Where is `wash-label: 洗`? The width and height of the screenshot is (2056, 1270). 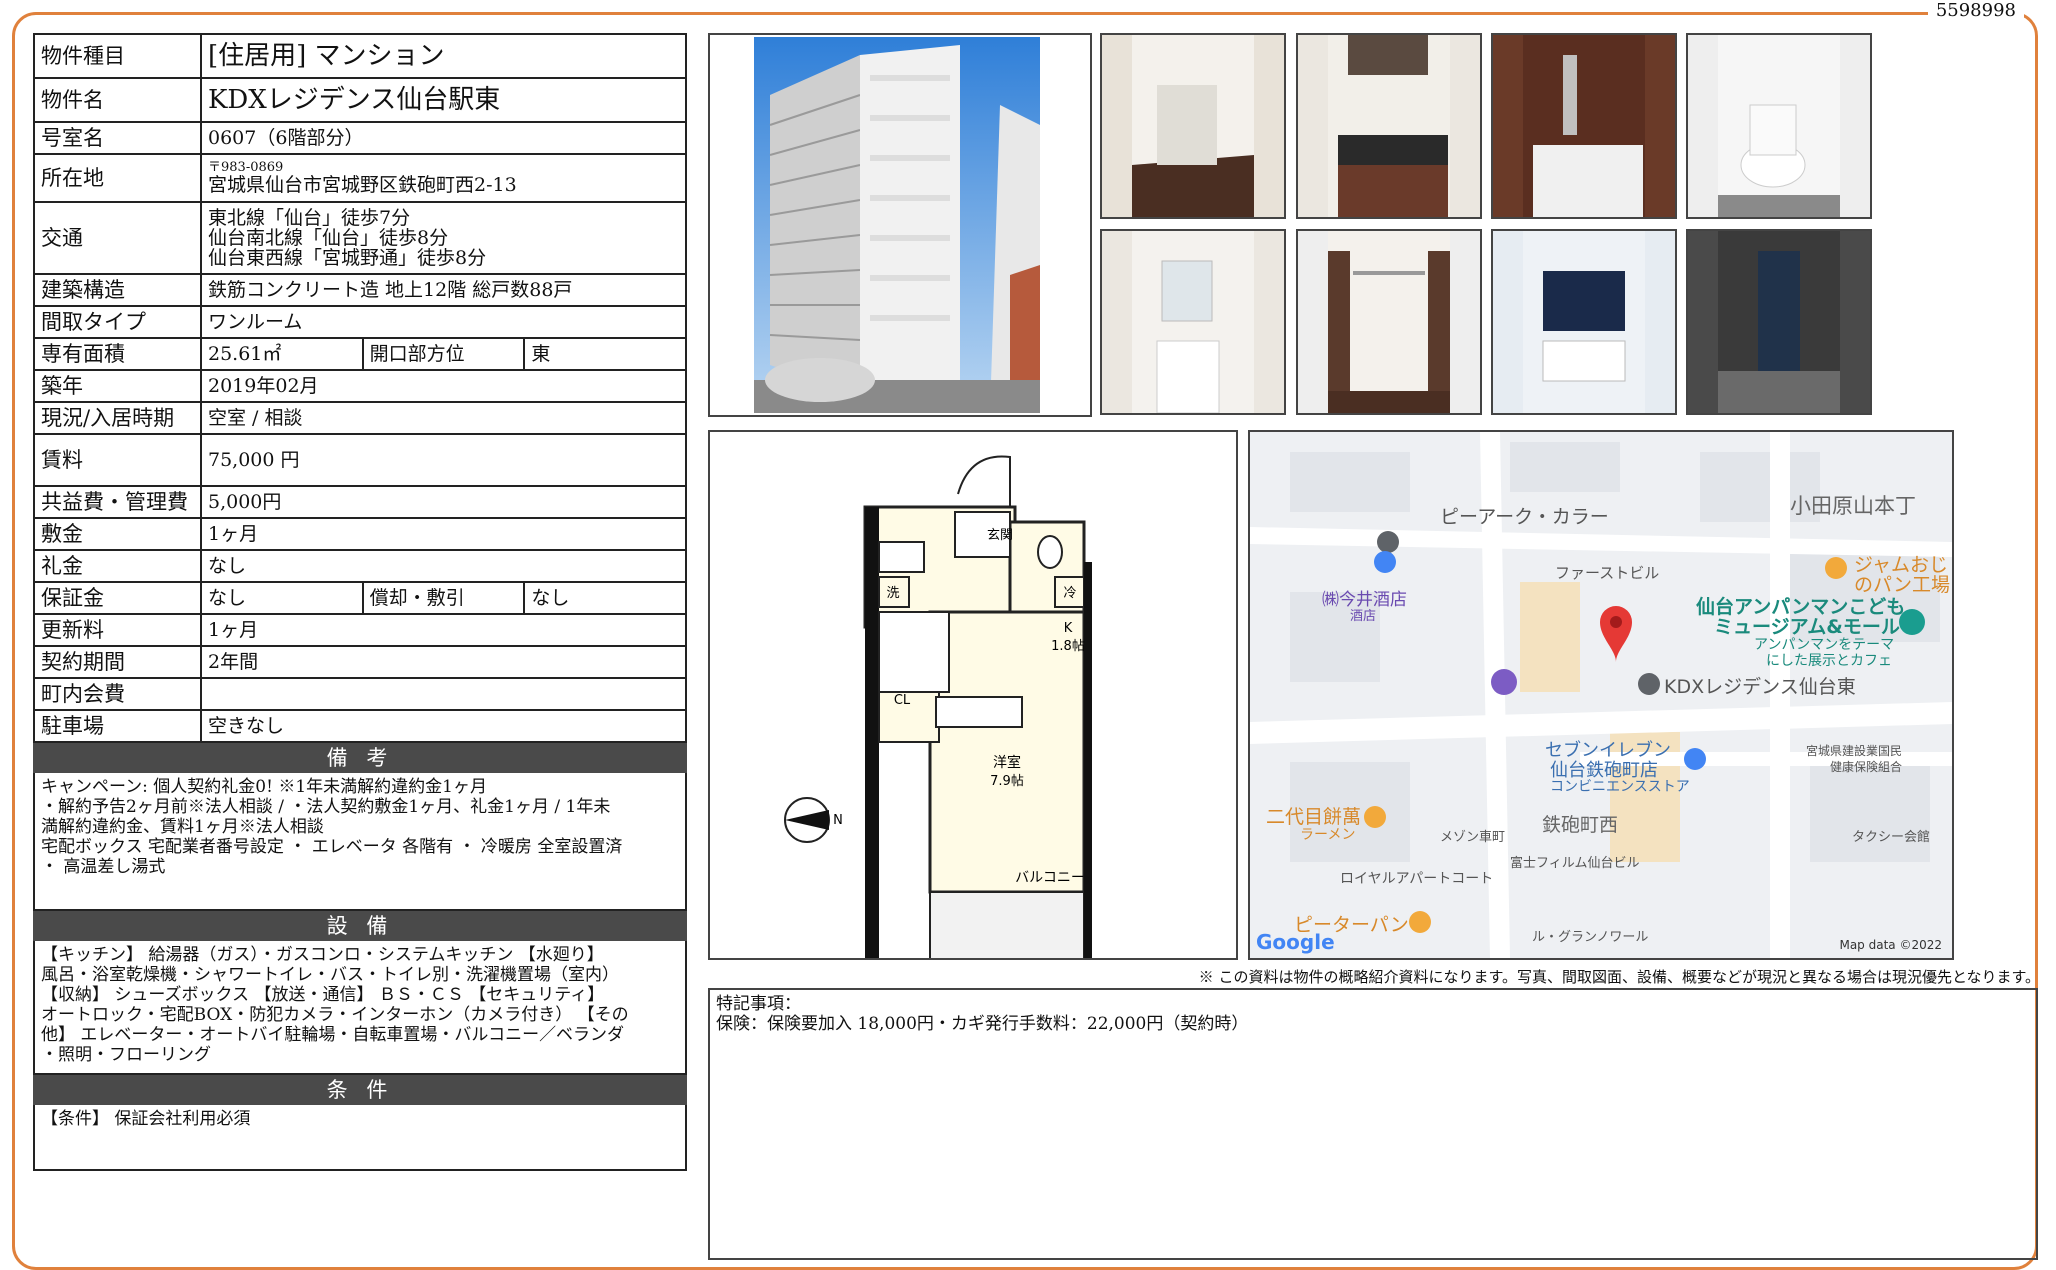
wash-label: 洗 is located at coordinates (892, 593).